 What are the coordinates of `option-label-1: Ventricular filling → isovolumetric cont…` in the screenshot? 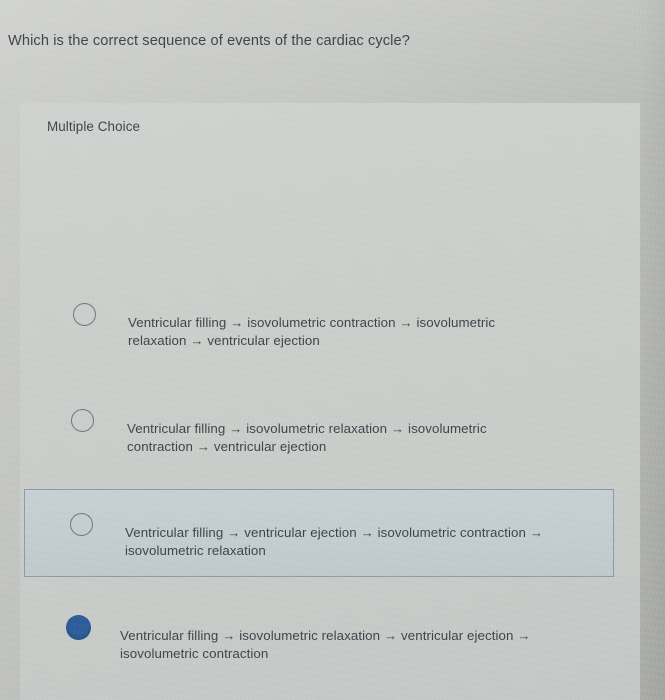 It's located at (312, 331).